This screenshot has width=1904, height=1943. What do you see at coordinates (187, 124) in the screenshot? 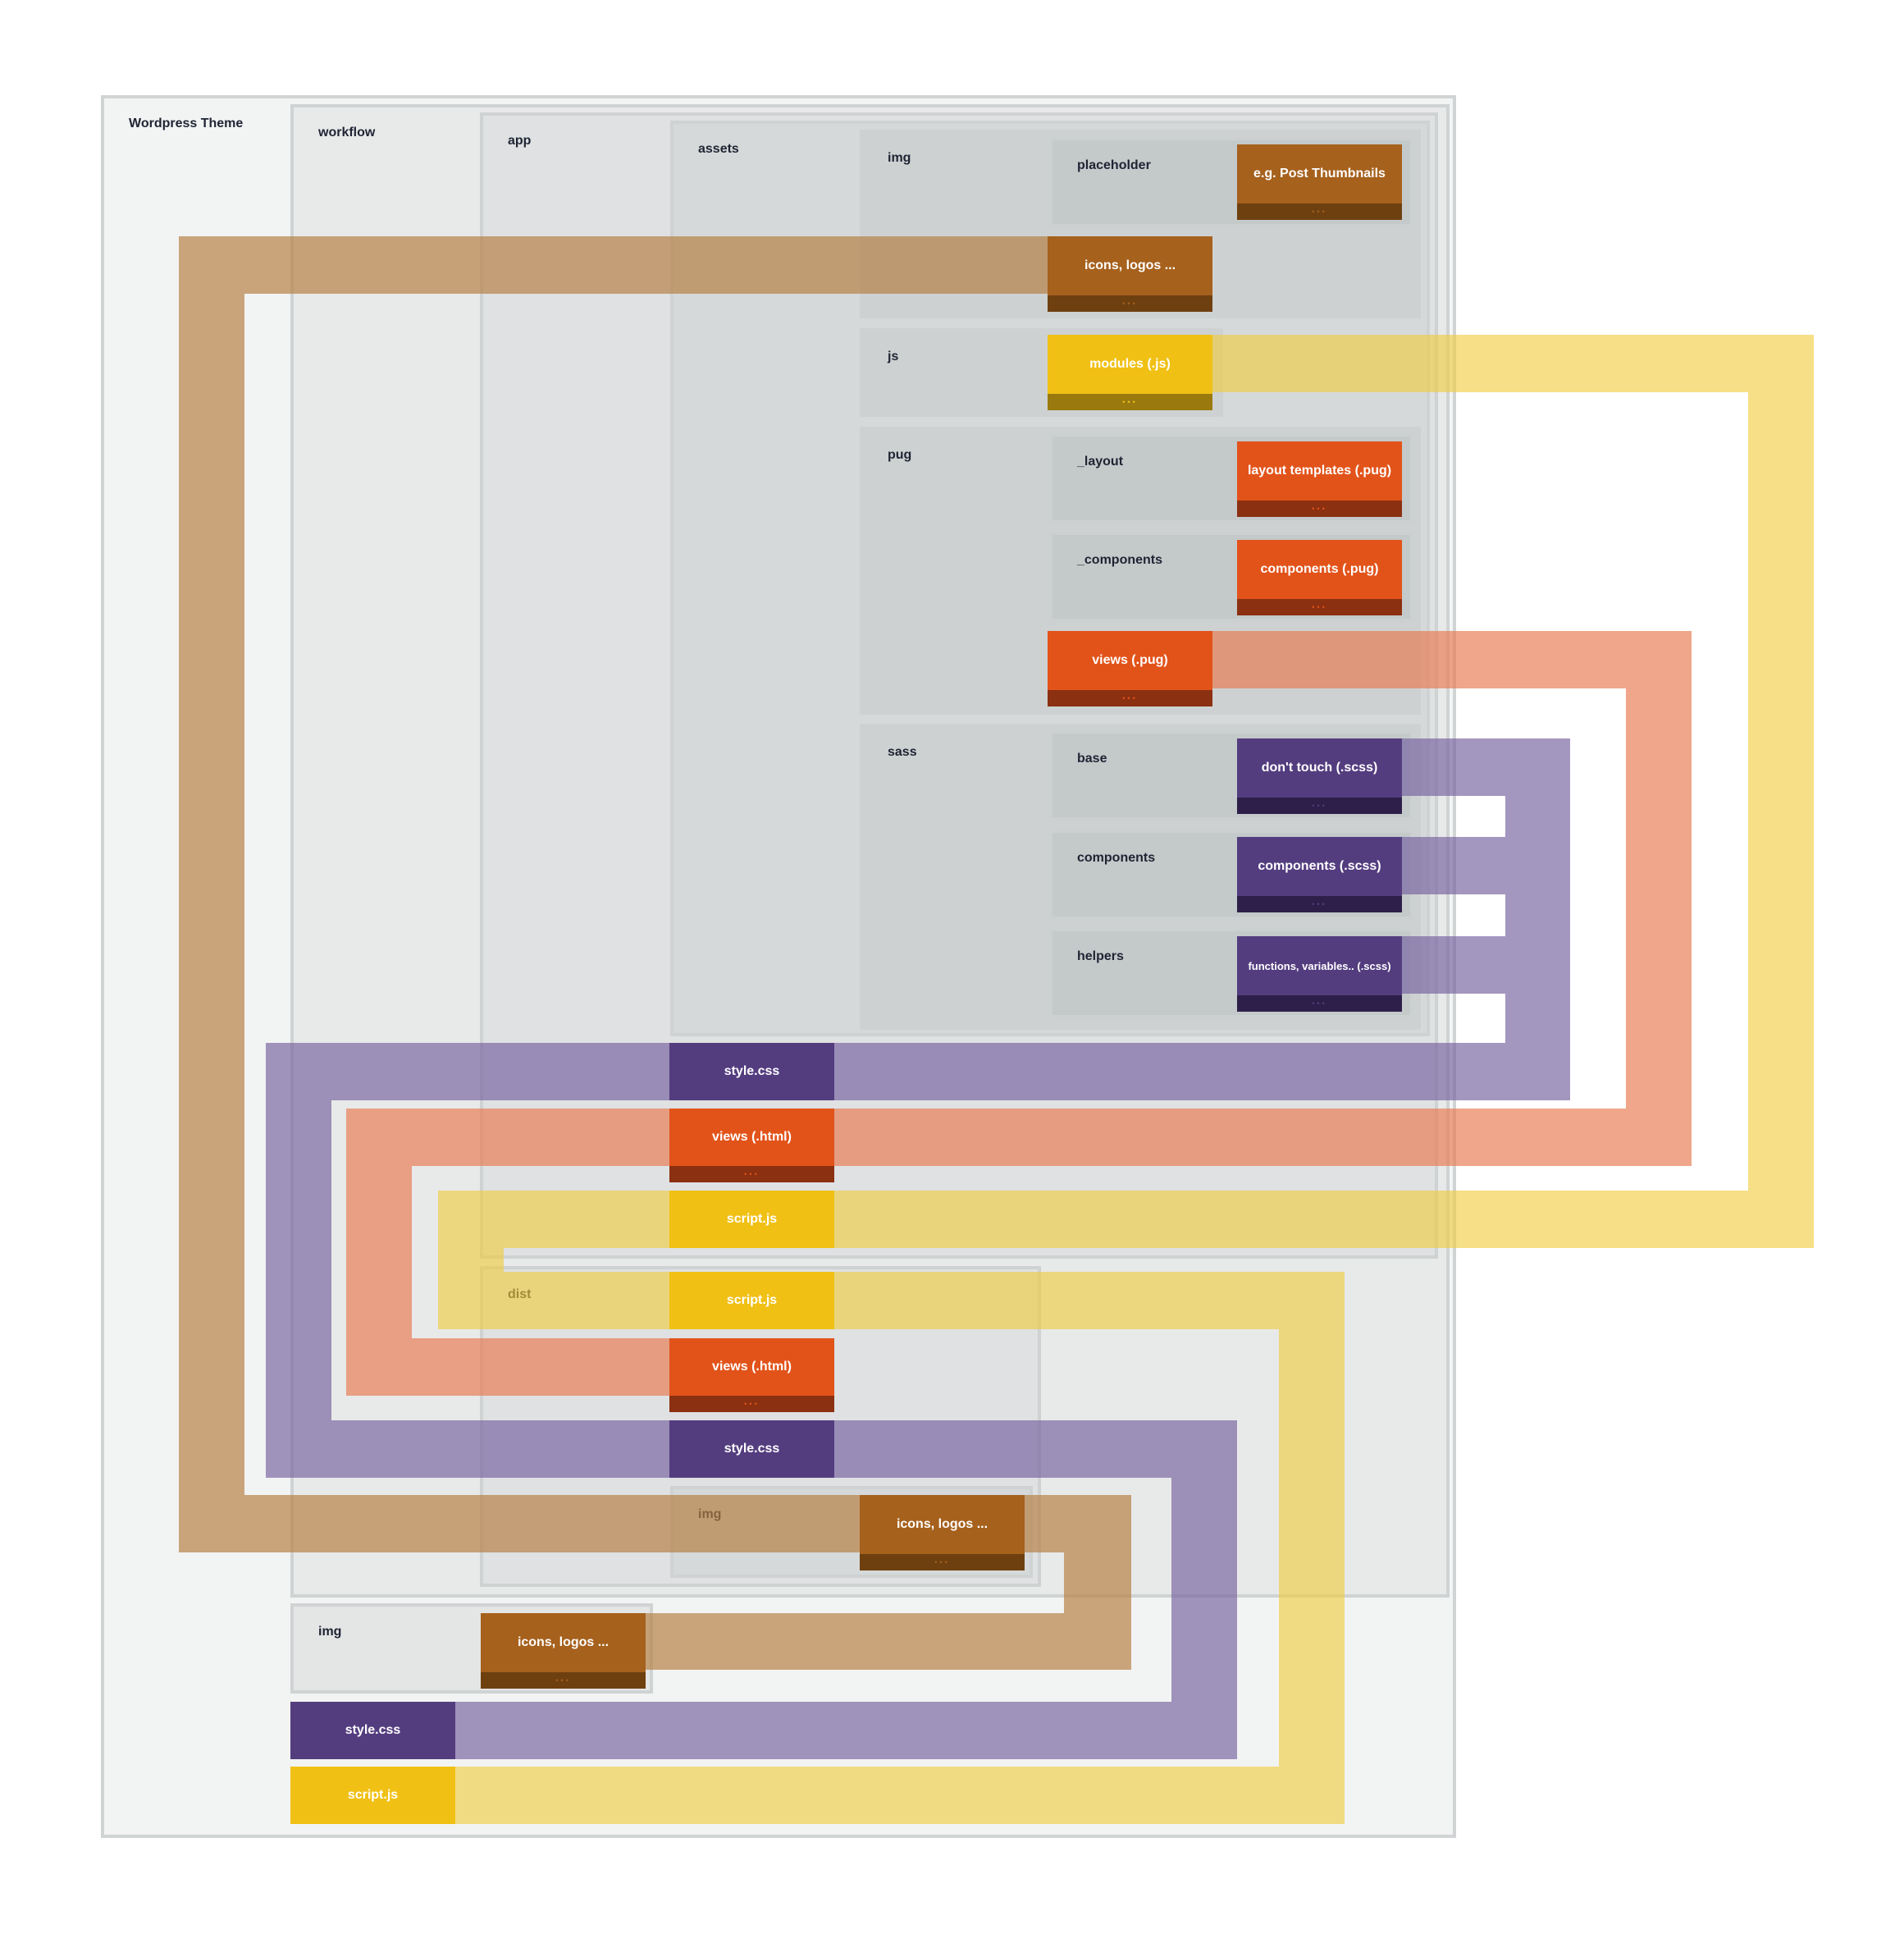
I see `folder-label: Wordpress Theme` at bounding box center [187, 124].